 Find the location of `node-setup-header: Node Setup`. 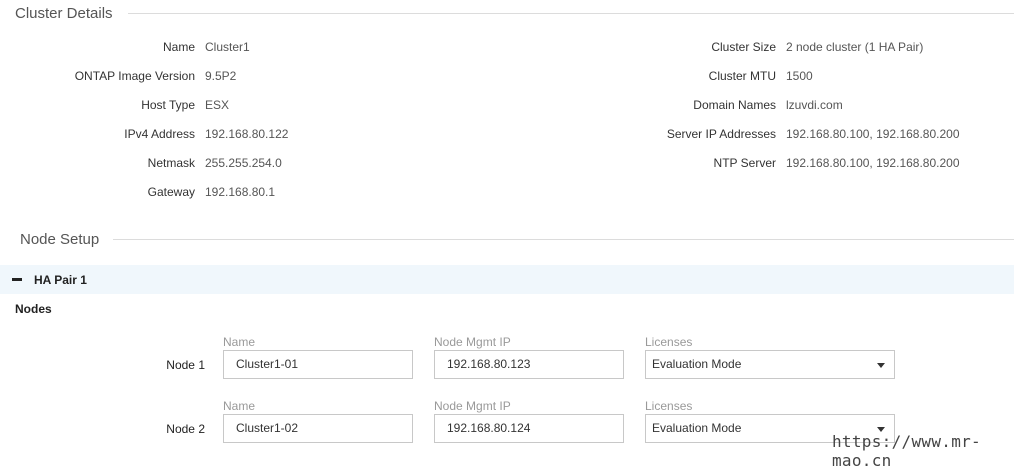

node-setup-header: Node Setup is located at coordinates (507, 239).